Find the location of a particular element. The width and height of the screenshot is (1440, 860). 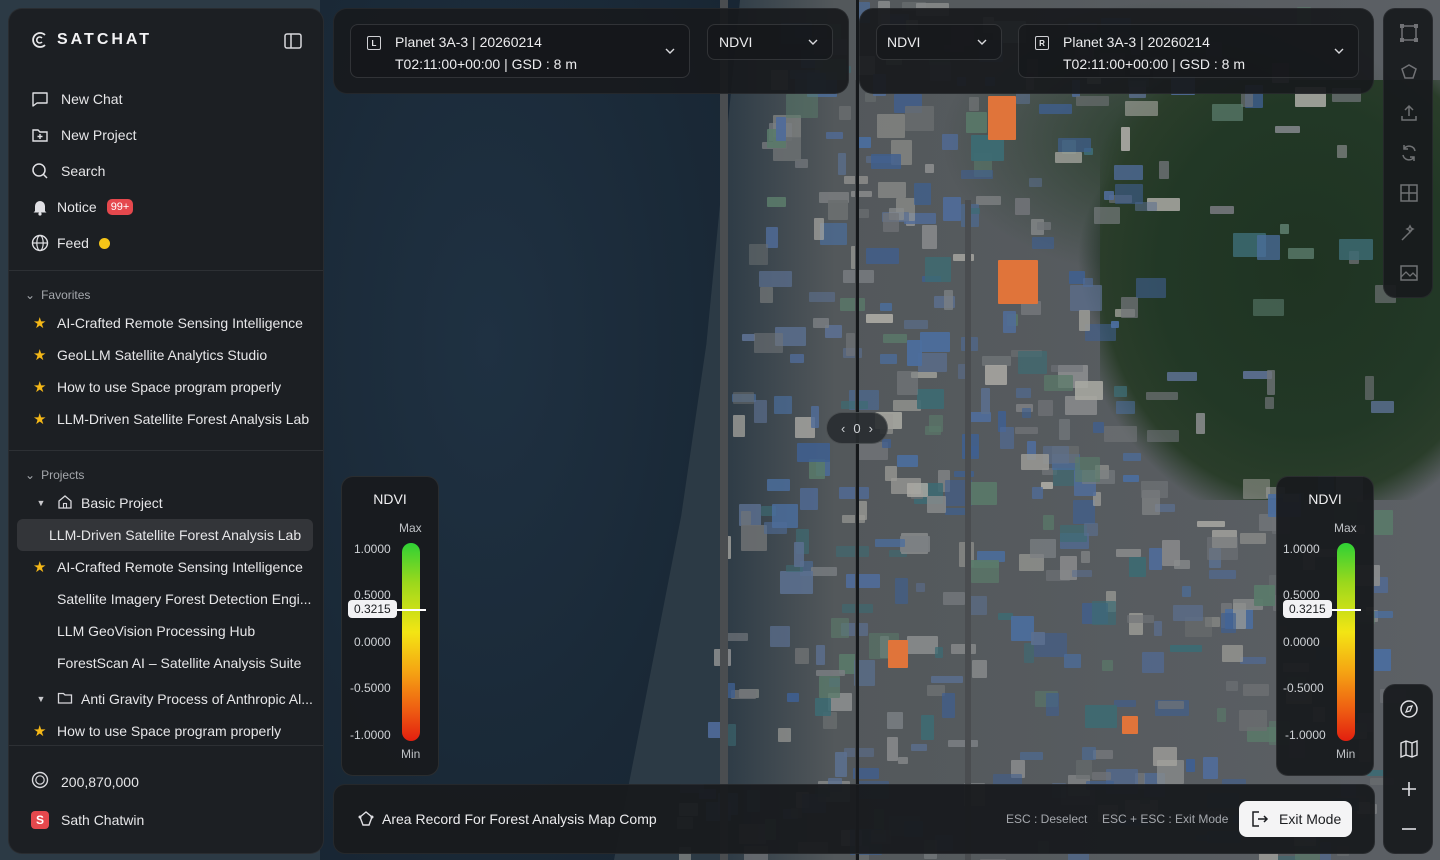

road is located at coordinates (968, 530).